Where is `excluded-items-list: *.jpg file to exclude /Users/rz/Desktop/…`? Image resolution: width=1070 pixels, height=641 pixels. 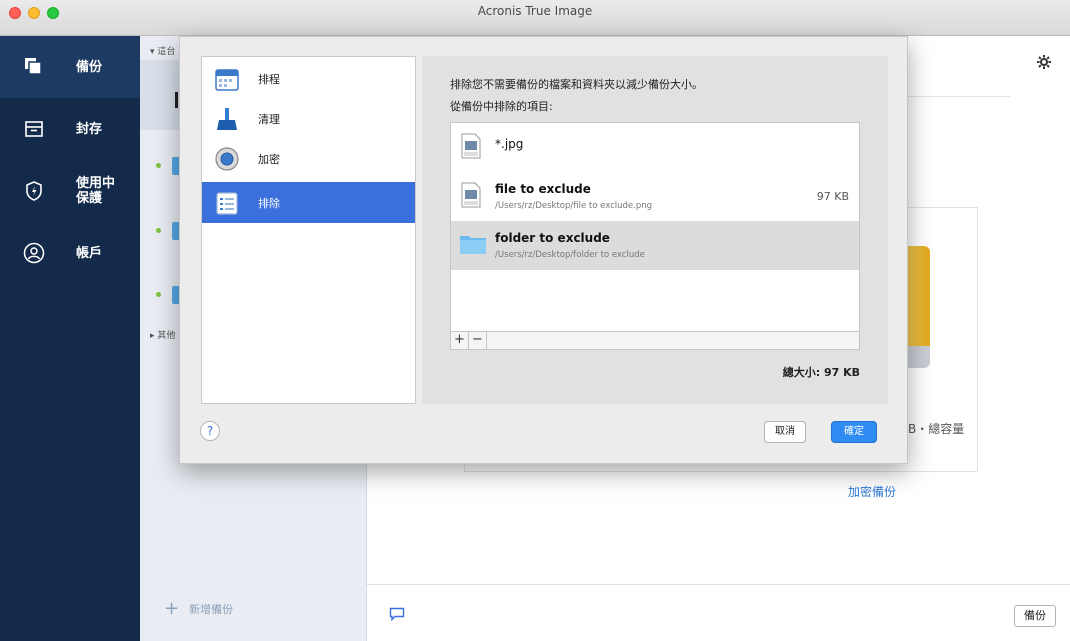
excluded-items-list: *.jpg file to exclude /Users/rz/Desktop/… is located at coordinates (655, 236).